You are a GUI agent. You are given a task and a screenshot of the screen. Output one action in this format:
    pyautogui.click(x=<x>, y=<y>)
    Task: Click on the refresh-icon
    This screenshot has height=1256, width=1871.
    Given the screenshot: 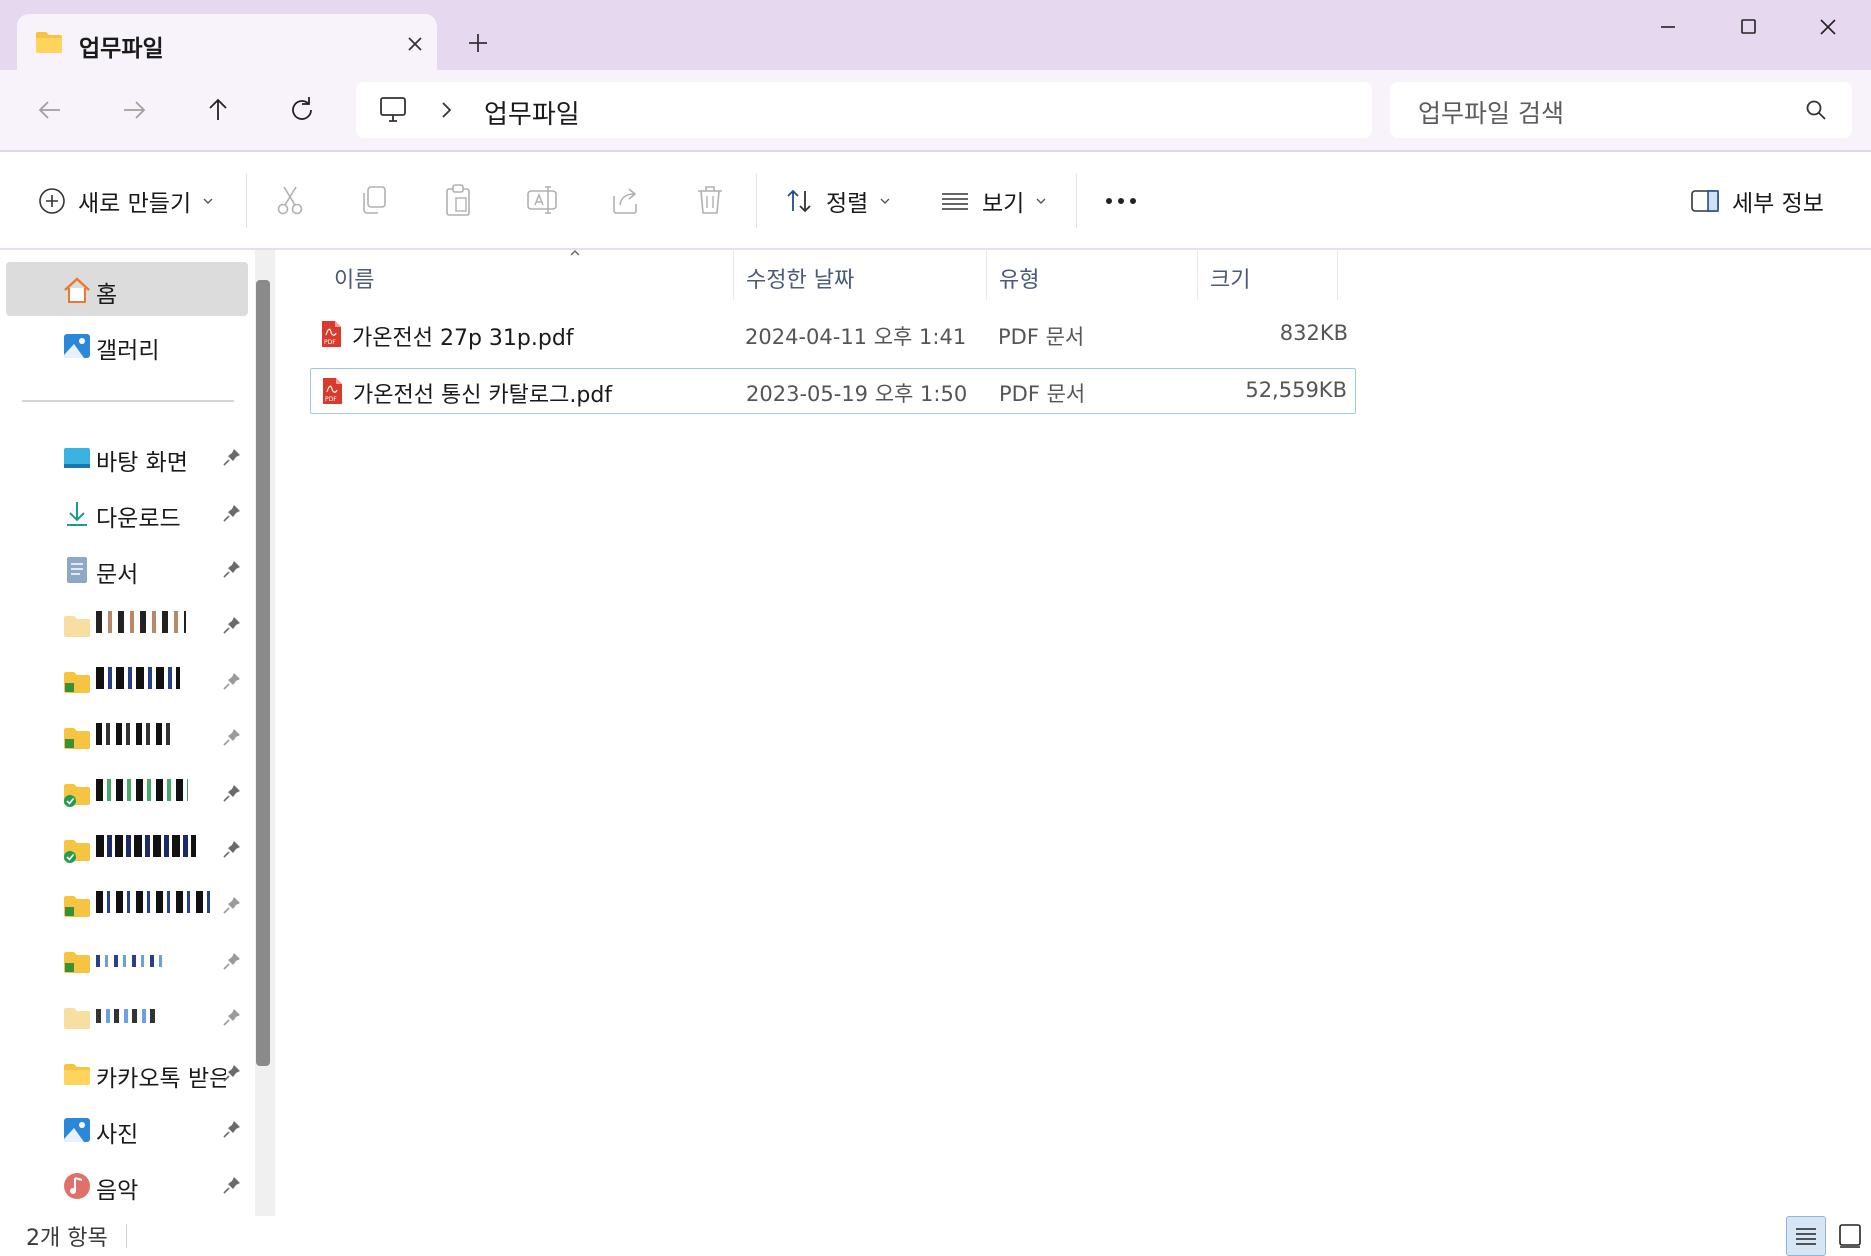 What is the action you would take?
    pyautogui.click(x=302, y=110)
    